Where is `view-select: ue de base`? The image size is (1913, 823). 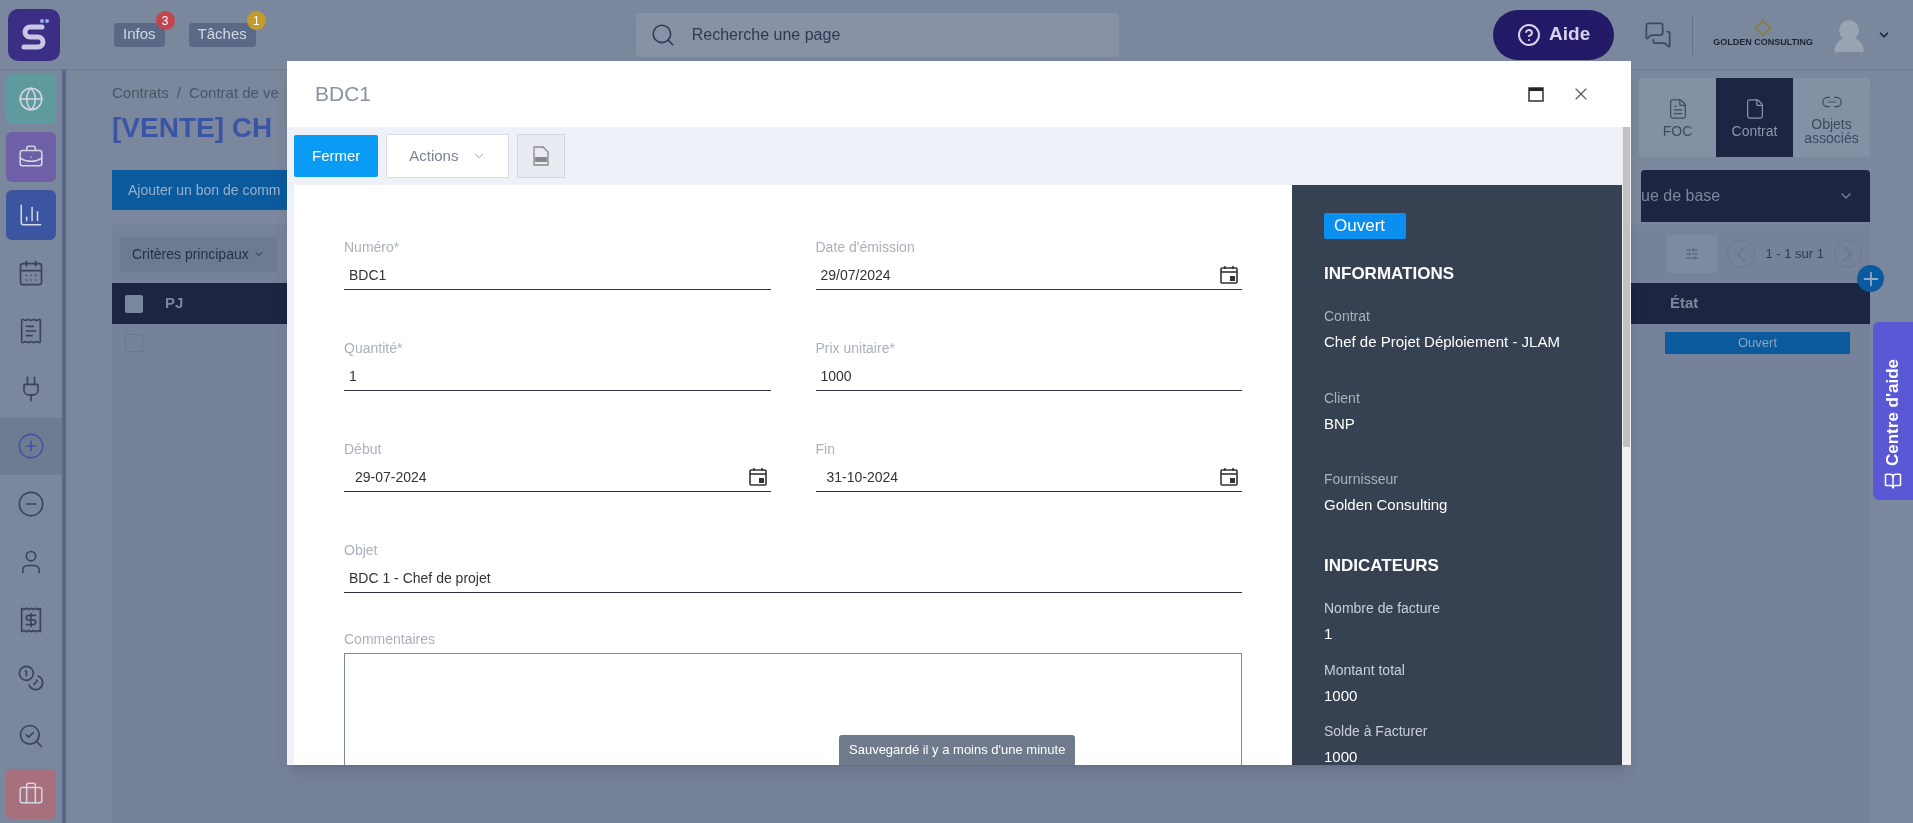
view-select: ue de base is located at coordinates (1755, 196).